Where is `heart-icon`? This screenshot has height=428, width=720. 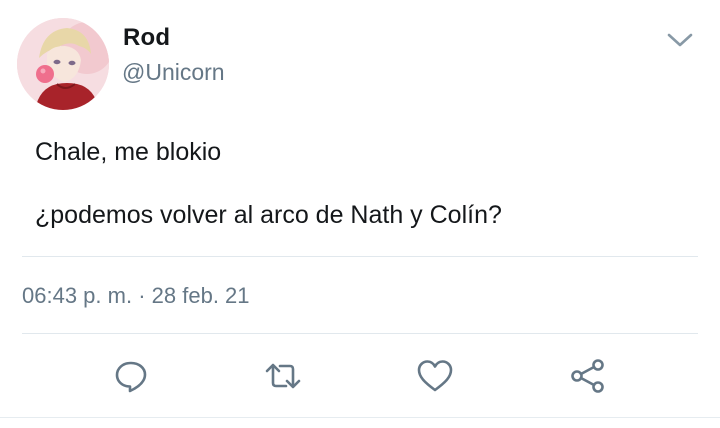 heart-icon is located at coordinates (435, 376).